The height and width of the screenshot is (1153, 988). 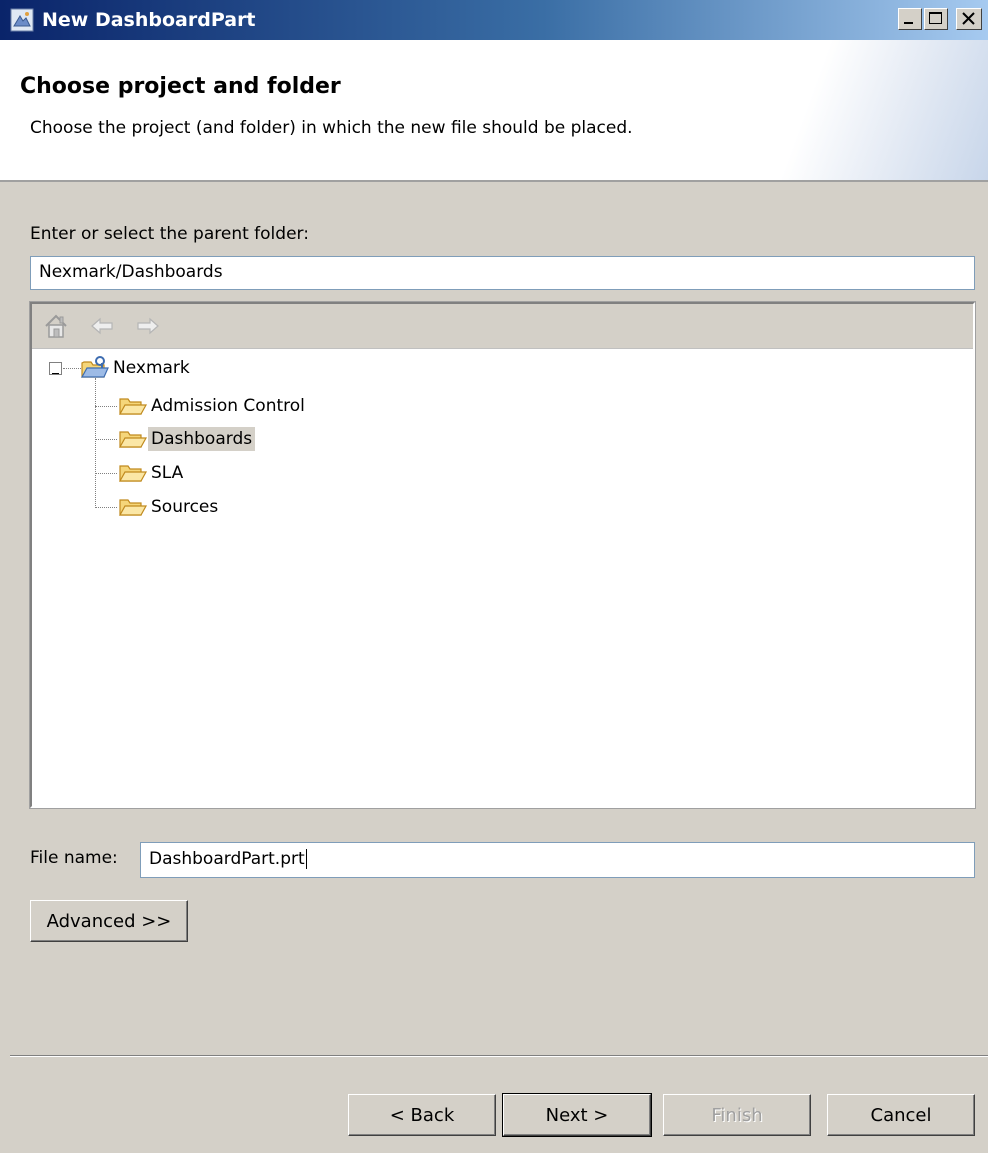 What do you see at coordinates (227, 859) in the screenshot?
I see `file-name-value: DashboardPart.prt` at bounding box center [227, 859].